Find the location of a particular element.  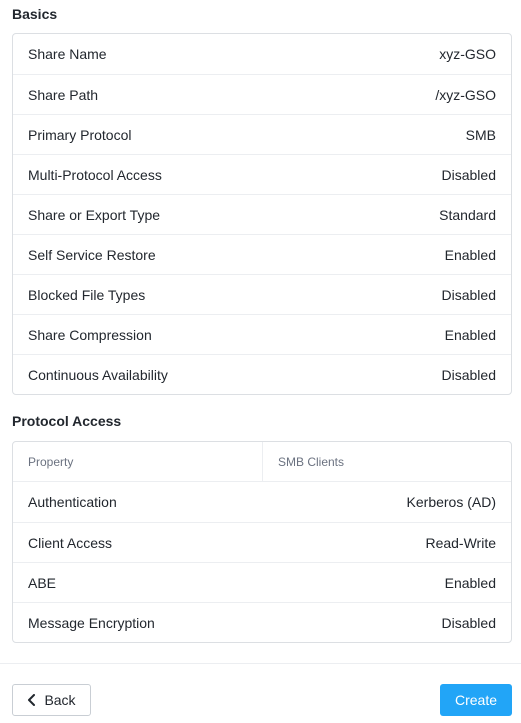

basics-row-share-type: Share or Export Type Standard is located at coordinates (262, 214).